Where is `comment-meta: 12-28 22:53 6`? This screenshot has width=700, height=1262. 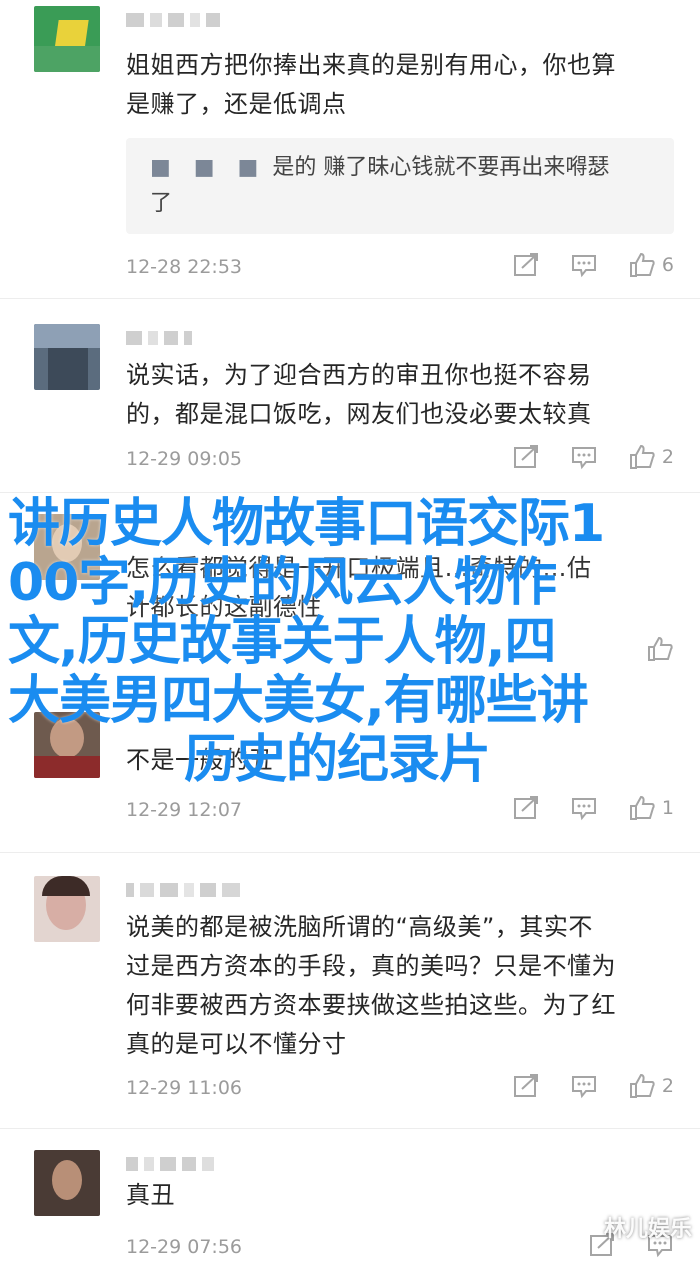 comment-meta: 12-28 22:53 6 is located at coordinates (406, 267).